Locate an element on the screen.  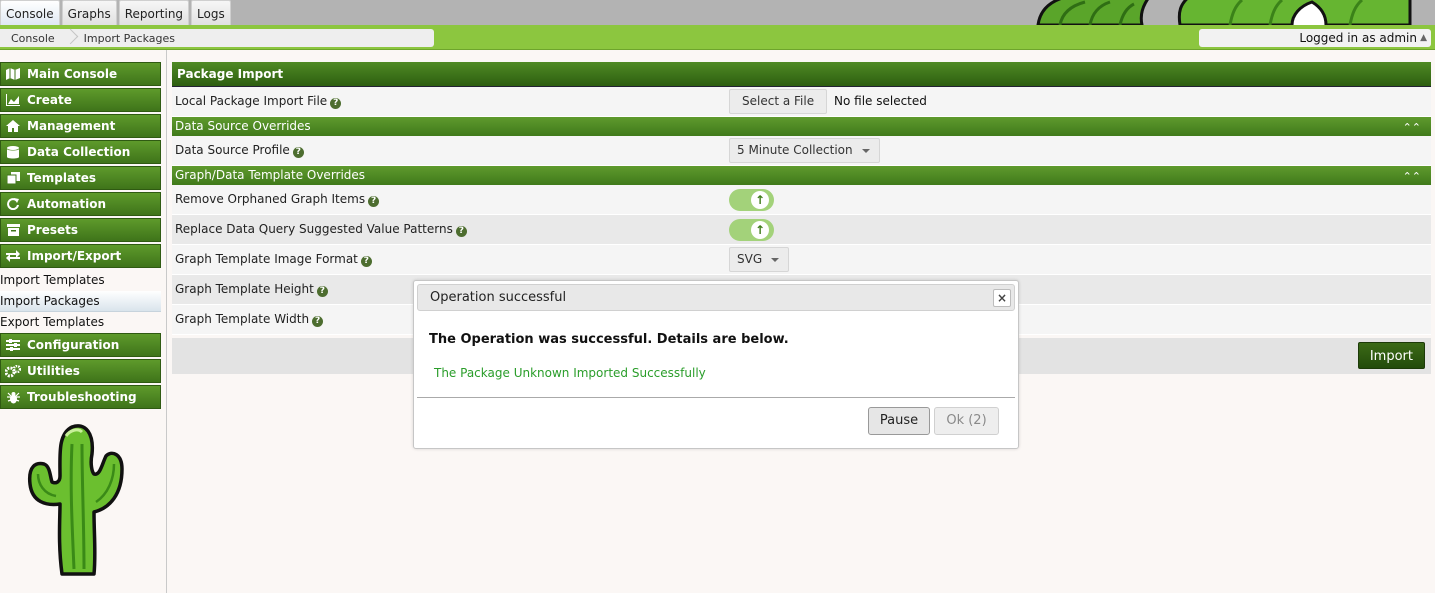
close-icon: × is located at coordinates (1002, 298).